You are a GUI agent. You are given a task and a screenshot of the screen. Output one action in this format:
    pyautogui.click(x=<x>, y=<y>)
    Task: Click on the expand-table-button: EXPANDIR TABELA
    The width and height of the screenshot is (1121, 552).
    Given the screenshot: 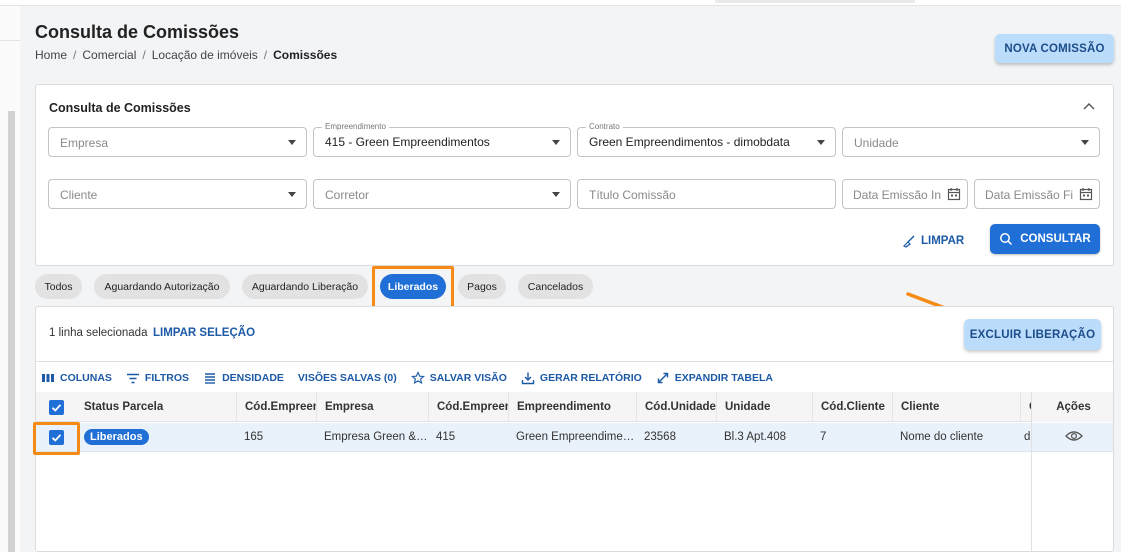 What is the action you would take?
    pyautogui.click(x=714, y=378)
    